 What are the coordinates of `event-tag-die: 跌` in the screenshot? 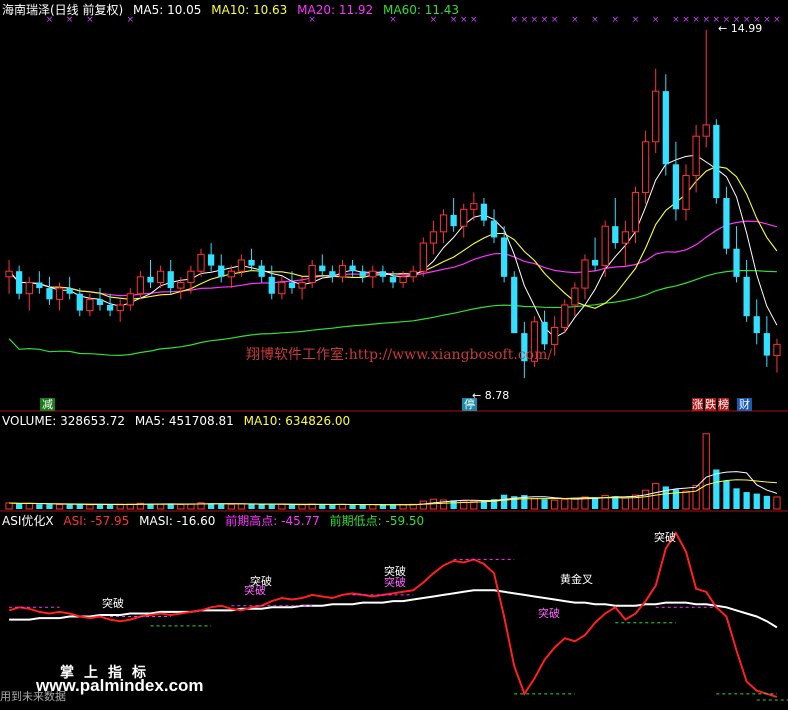 It's located at (710, 404).